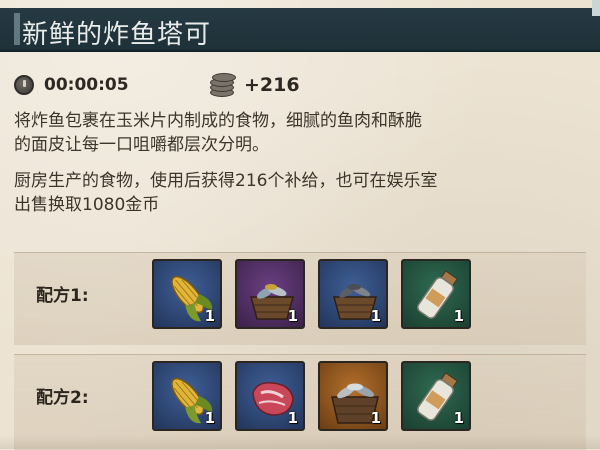 This screenshot has width=600, height=450. Describe the element at coordinates (300, 30) in the screenshot. I see `title-bar: 新鲜的炸鱼塔可` at that location.